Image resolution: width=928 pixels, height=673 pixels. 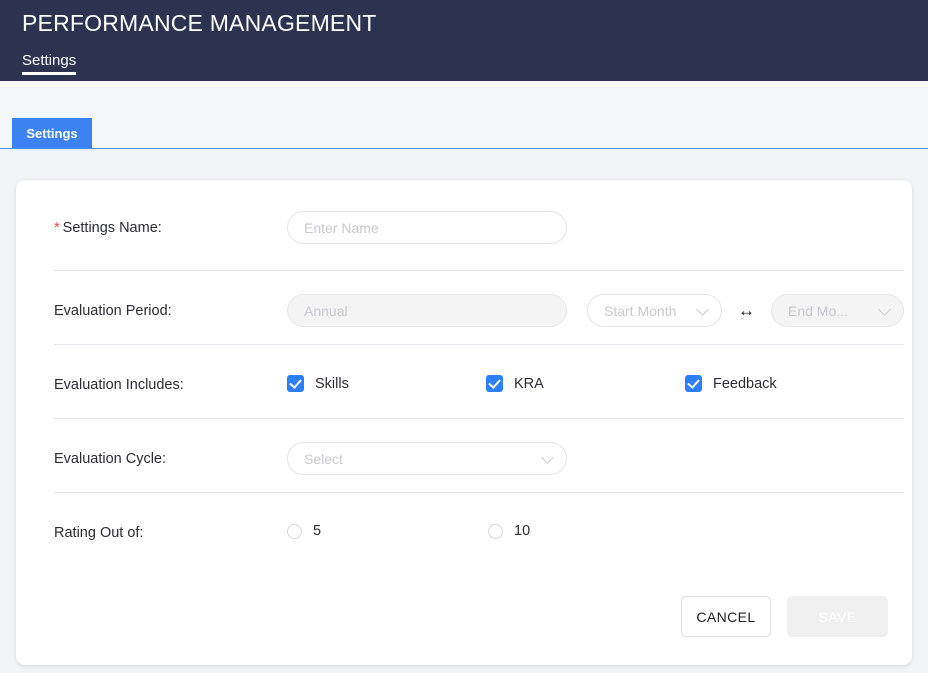 What do you see at coordinates (99, 533) in the screenshot?
I see `rating-out-of-label: Rating Out of:` at bounding box center [99, 533].